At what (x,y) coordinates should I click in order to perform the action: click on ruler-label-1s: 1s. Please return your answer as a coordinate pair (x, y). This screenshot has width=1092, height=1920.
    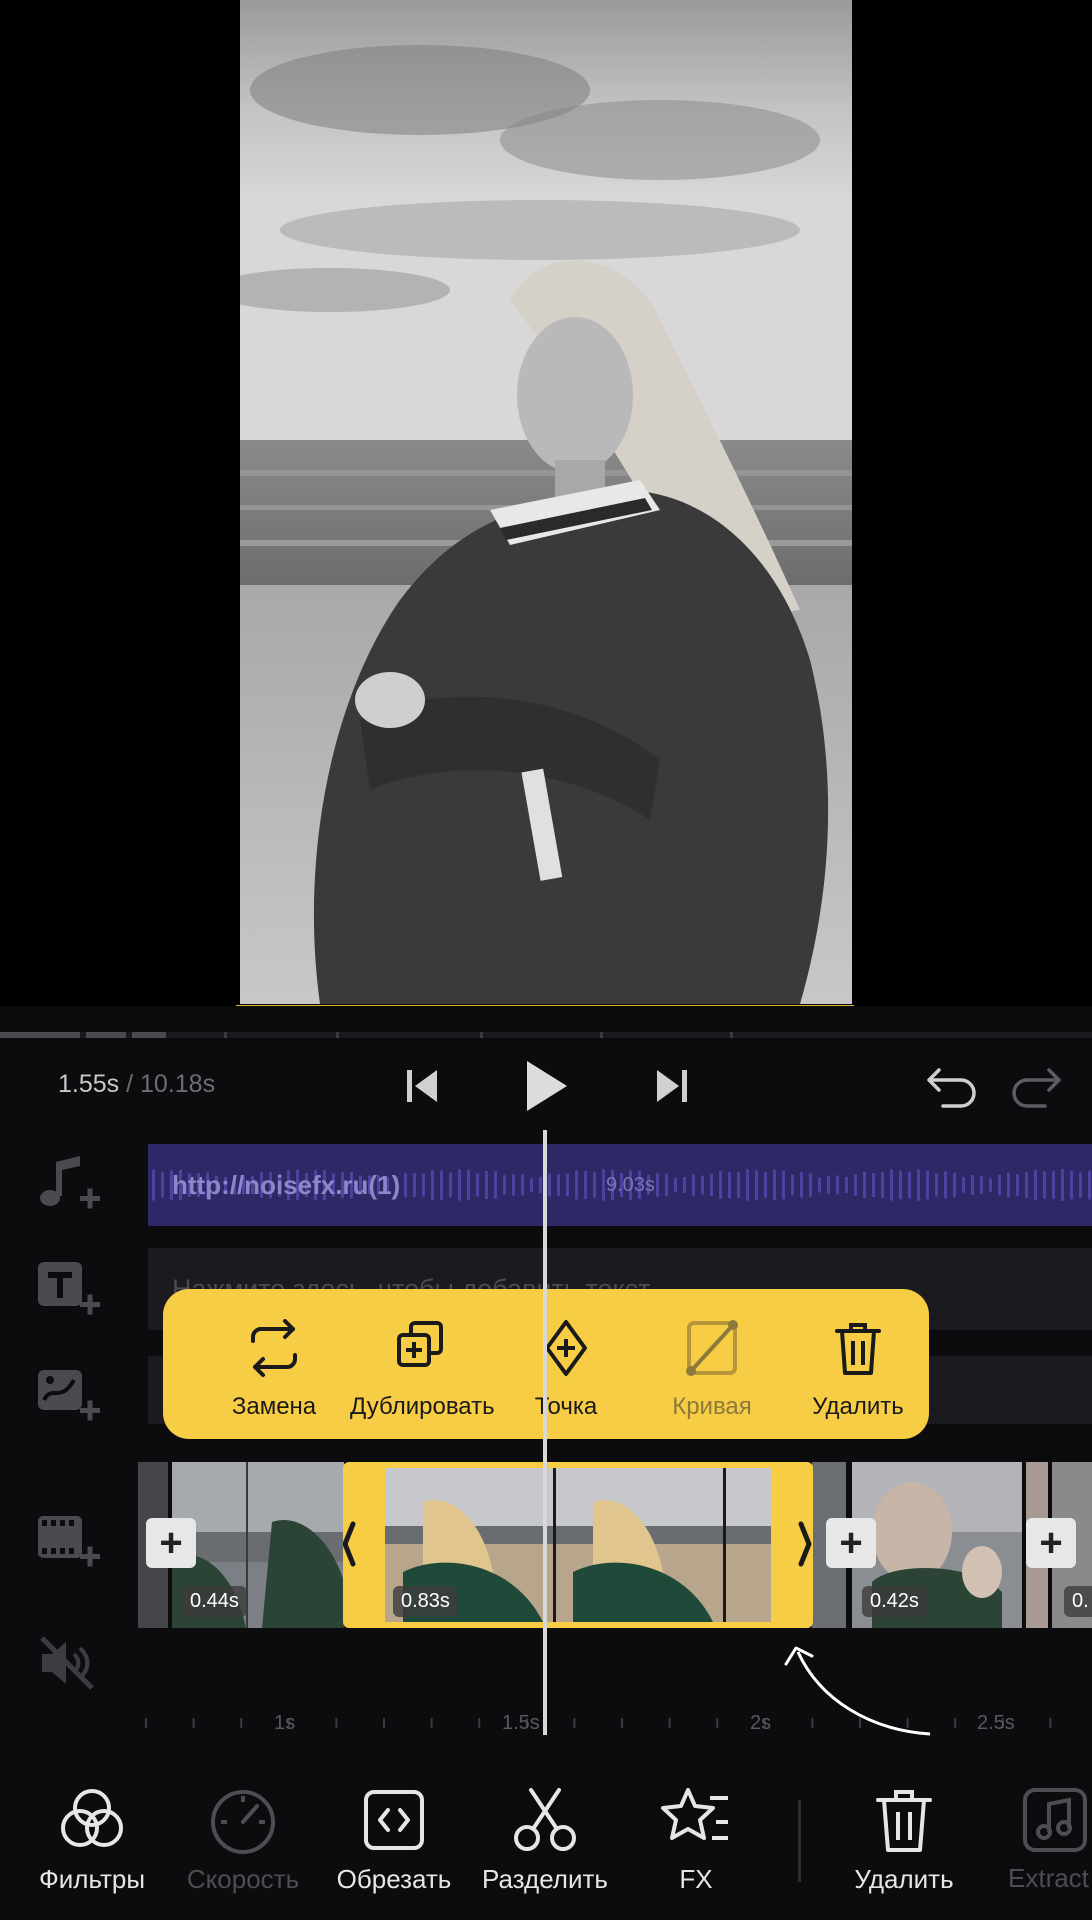
    Looking at the image, I should click on (285, 1723).